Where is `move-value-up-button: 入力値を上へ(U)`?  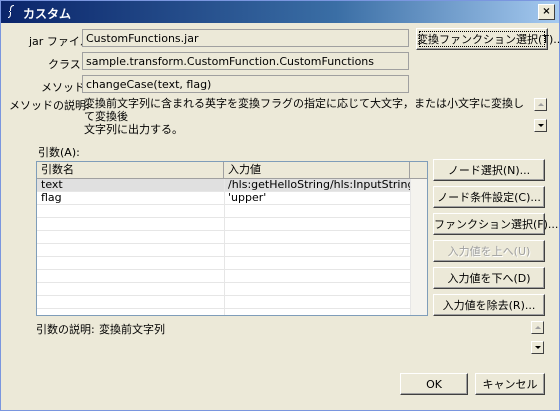 move-value-up-button: 入力値を上へ(U) is located at coordinates (489, 251).